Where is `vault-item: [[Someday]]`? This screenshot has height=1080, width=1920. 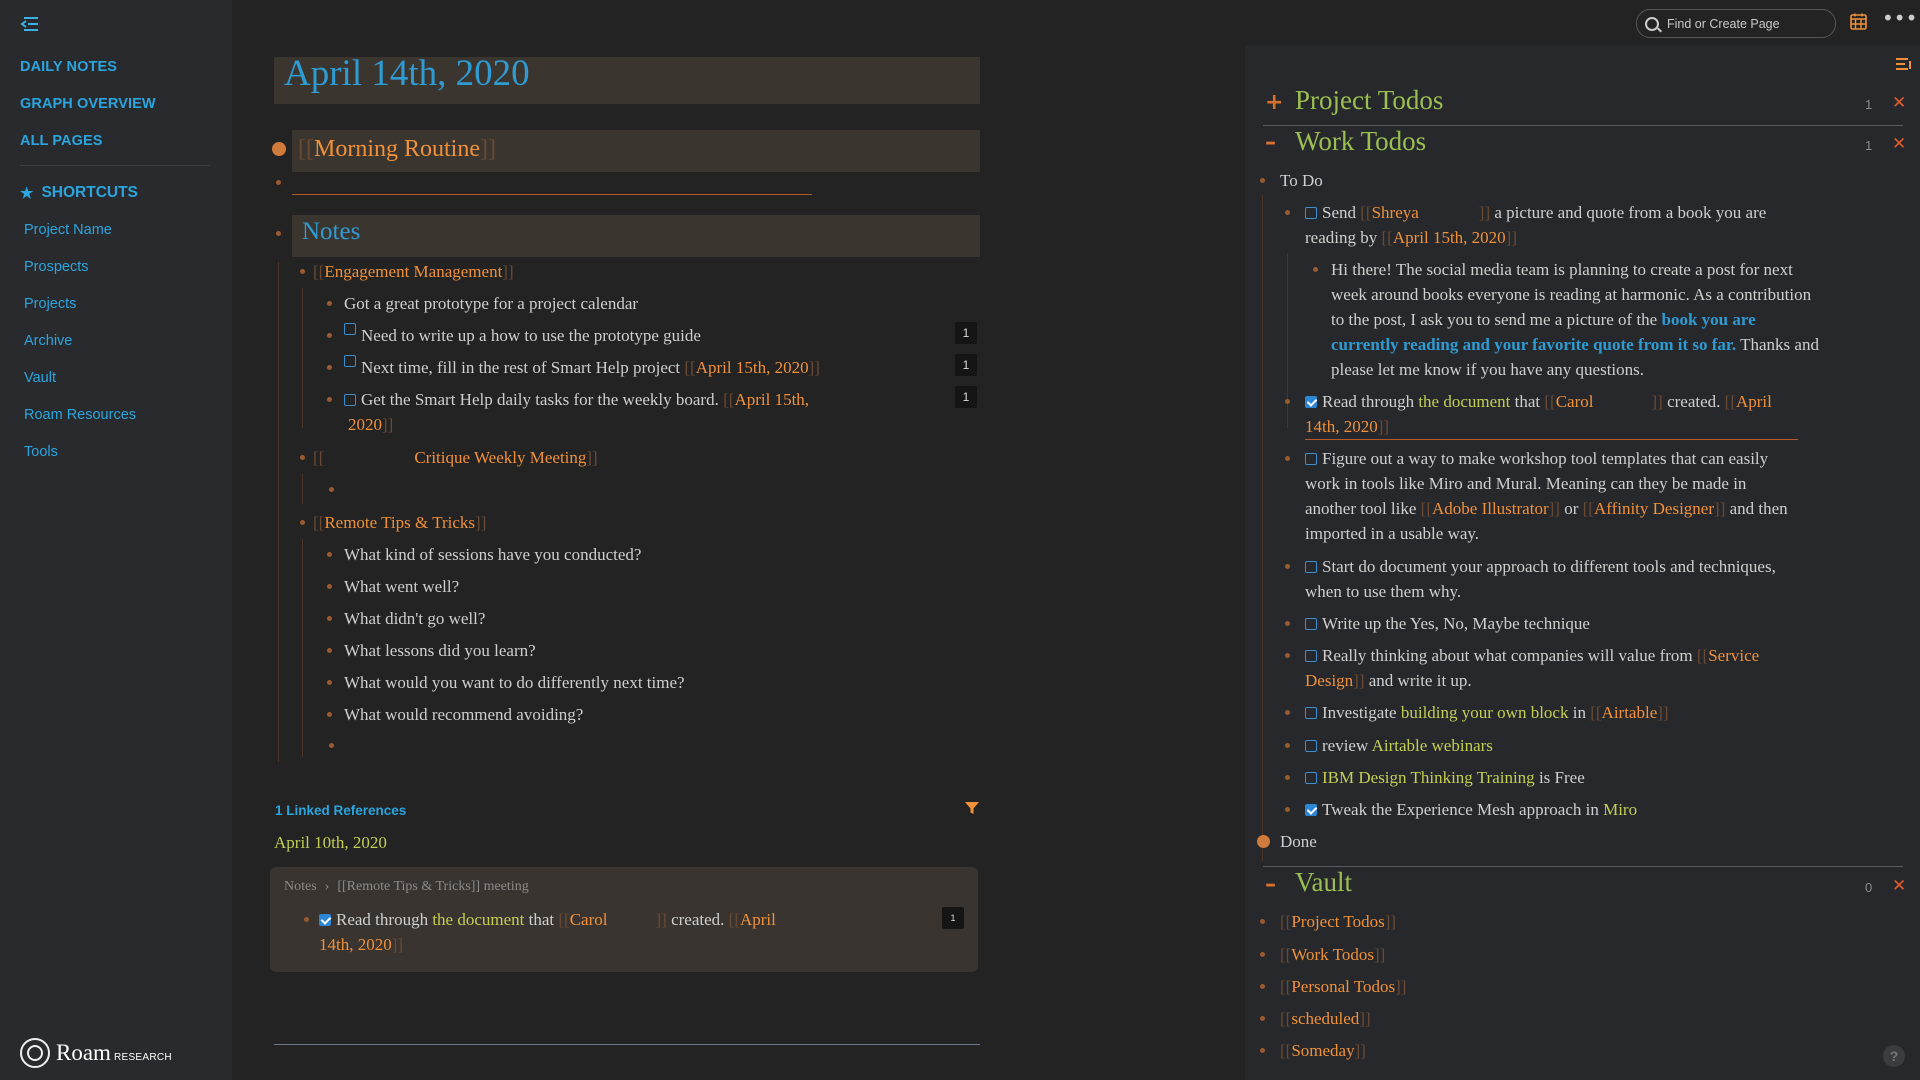 vault-item: [[Someday]] is located at coordinates (1313, 1050).